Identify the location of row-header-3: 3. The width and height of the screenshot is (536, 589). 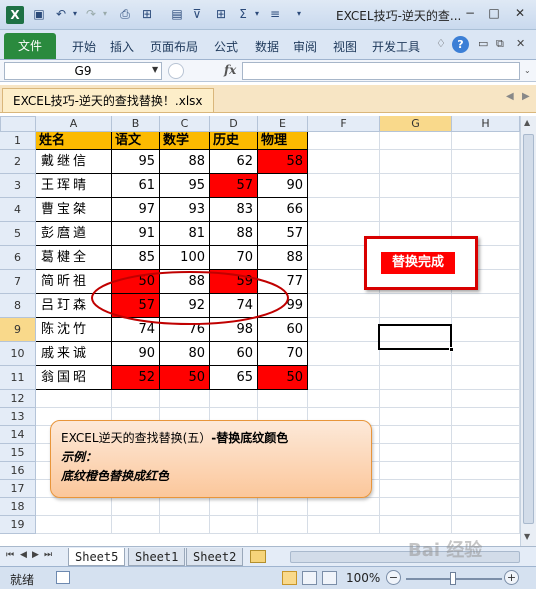
(18, 186).